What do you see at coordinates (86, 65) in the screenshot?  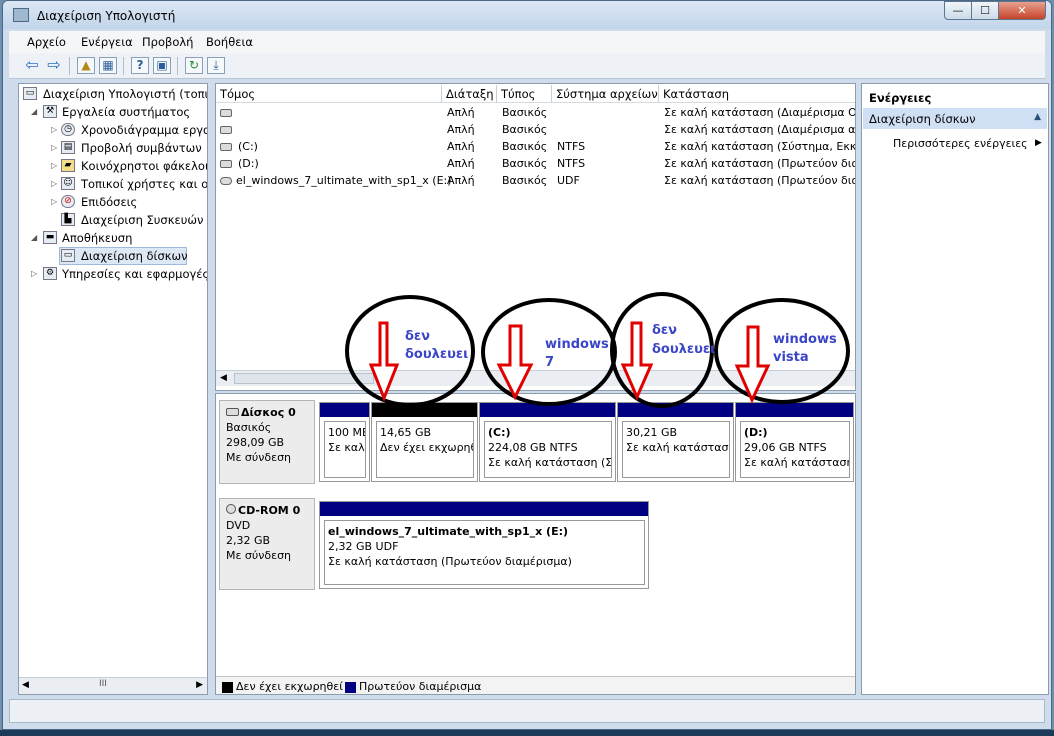 I see `up-folder-icon: ▲` at bounding box center [86, 65].